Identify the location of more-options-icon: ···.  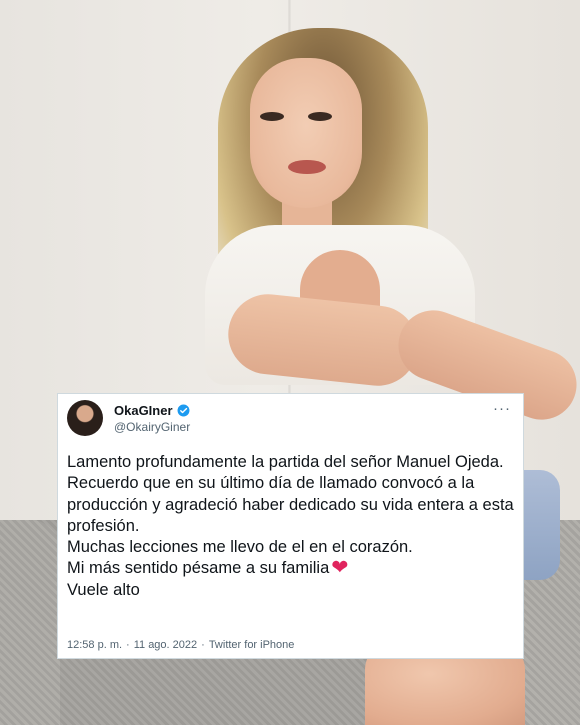
(502, 408).